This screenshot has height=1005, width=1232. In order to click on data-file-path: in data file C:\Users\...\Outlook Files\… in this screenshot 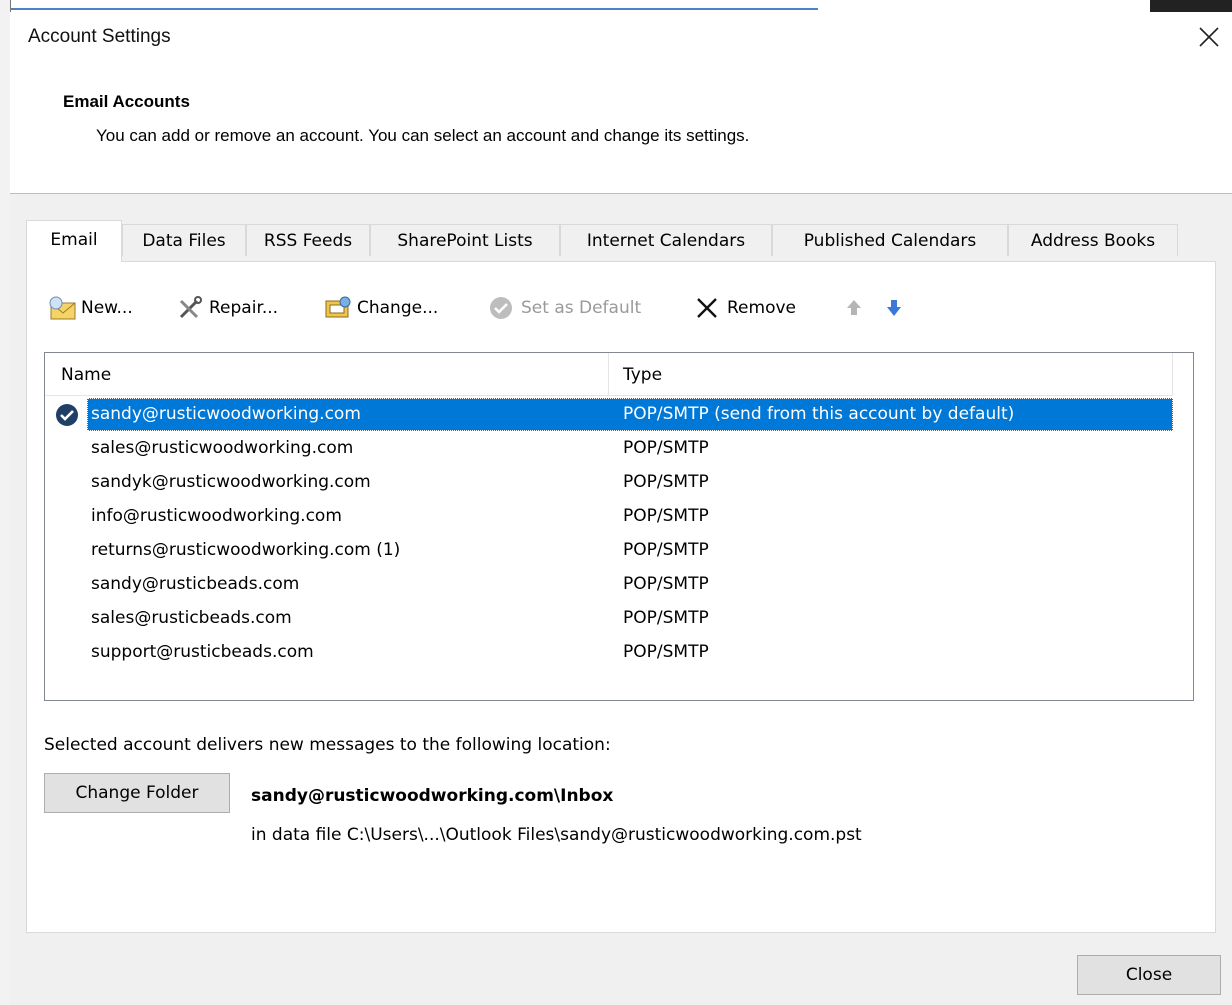, I will do `click(556, 835)`.